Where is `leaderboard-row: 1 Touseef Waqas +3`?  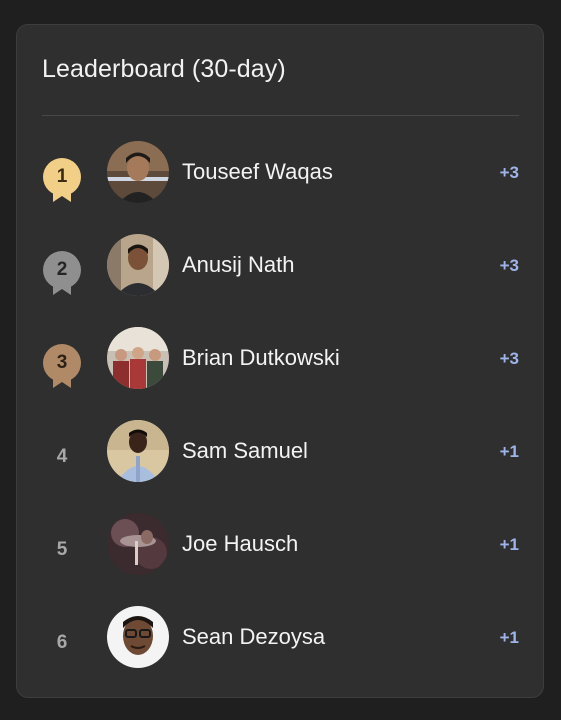 leaderboard-row: 1 Touseef Waqas +3 is located at coordinates (280, 175).